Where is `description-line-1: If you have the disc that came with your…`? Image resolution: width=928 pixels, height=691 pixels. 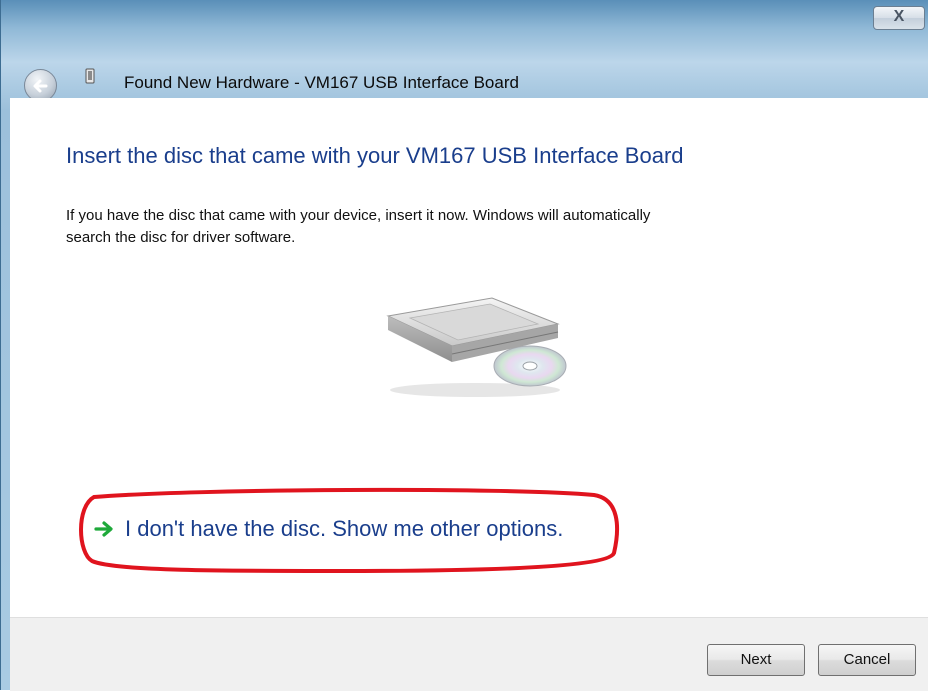
description-line-1: If you have the disc that came with your… is located at coordinates (358, 215).